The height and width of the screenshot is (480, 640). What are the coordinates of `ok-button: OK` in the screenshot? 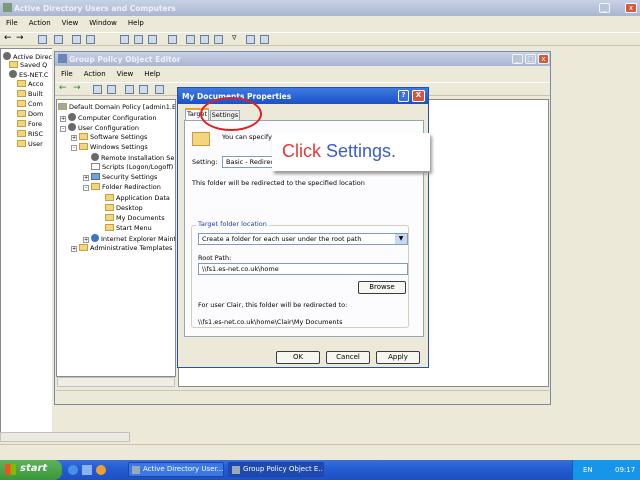 It's located at (298, 357).